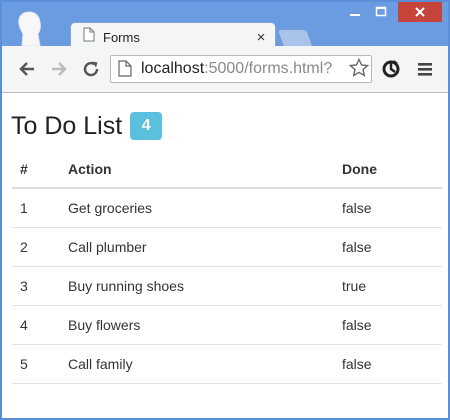 This screenshot has width=450, height=420. Describe the element at coordinates (261, 37) in the screenshot. I see `tab-close-icon: ×` at that location.